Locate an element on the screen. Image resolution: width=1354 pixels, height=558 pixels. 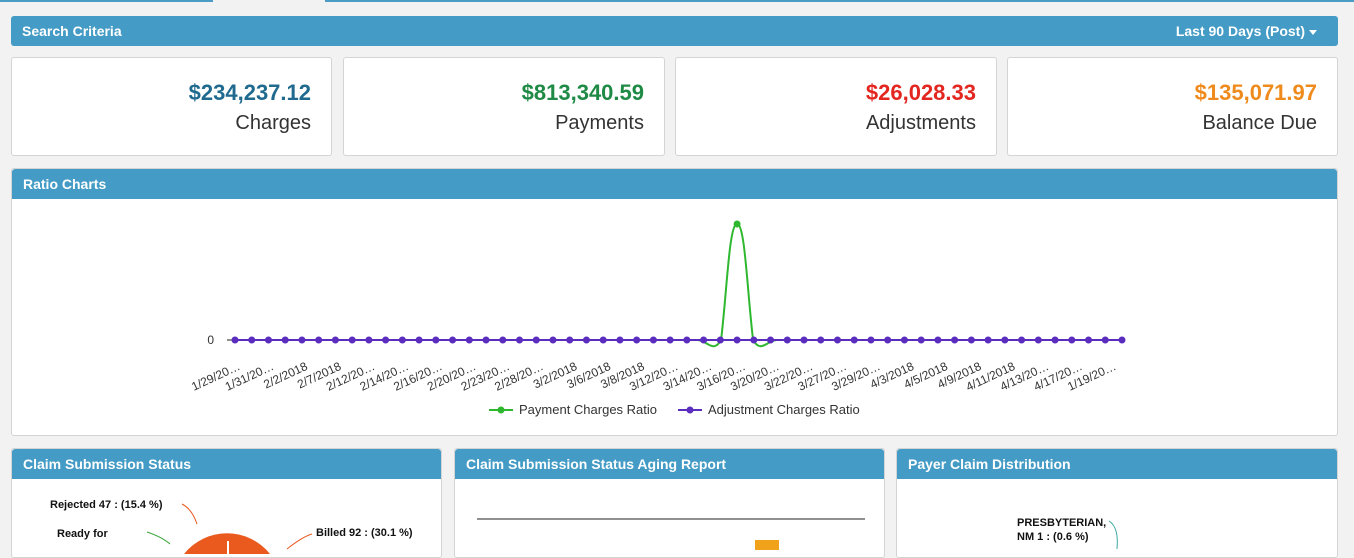
payments-card: $813,340.59 Payments is located at coordinates (504, 106).